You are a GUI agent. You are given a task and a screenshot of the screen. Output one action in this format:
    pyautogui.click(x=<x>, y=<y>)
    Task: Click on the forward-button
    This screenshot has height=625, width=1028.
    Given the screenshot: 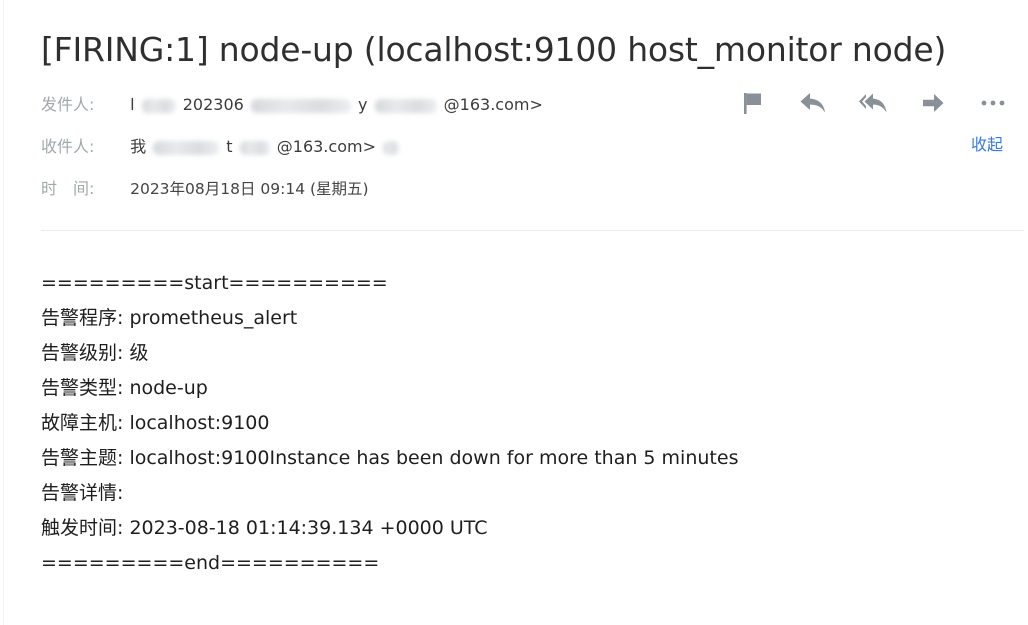 What is the action you would take?
    pyautogui.click(x=933, y=103)
    